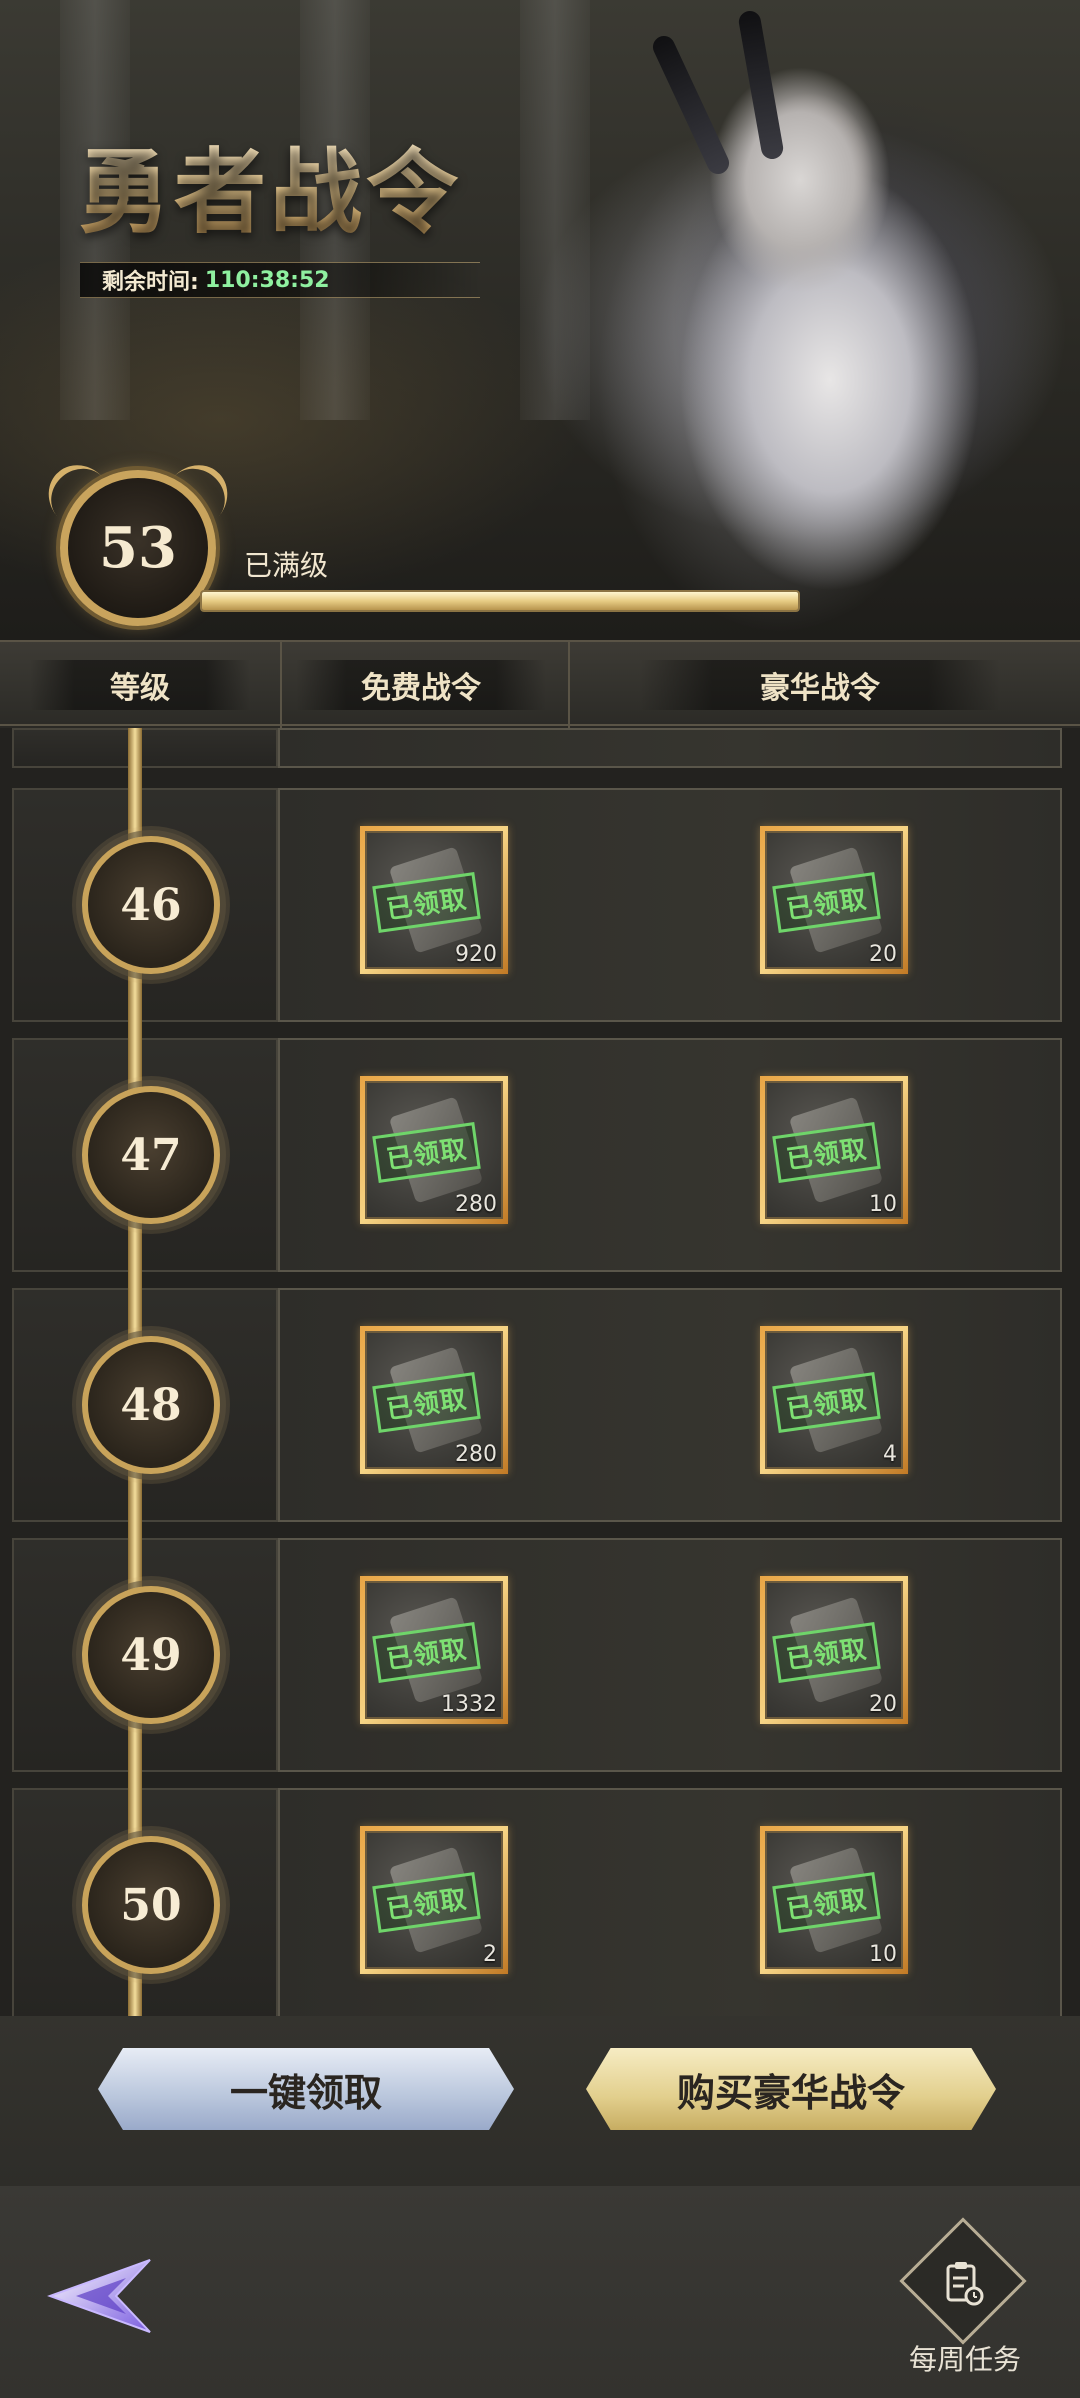  What do you see at coordinates (434, 1900) in the screenshot?
I see `free-reward-item: 已领取 2` at bounding box center [434, 1900].